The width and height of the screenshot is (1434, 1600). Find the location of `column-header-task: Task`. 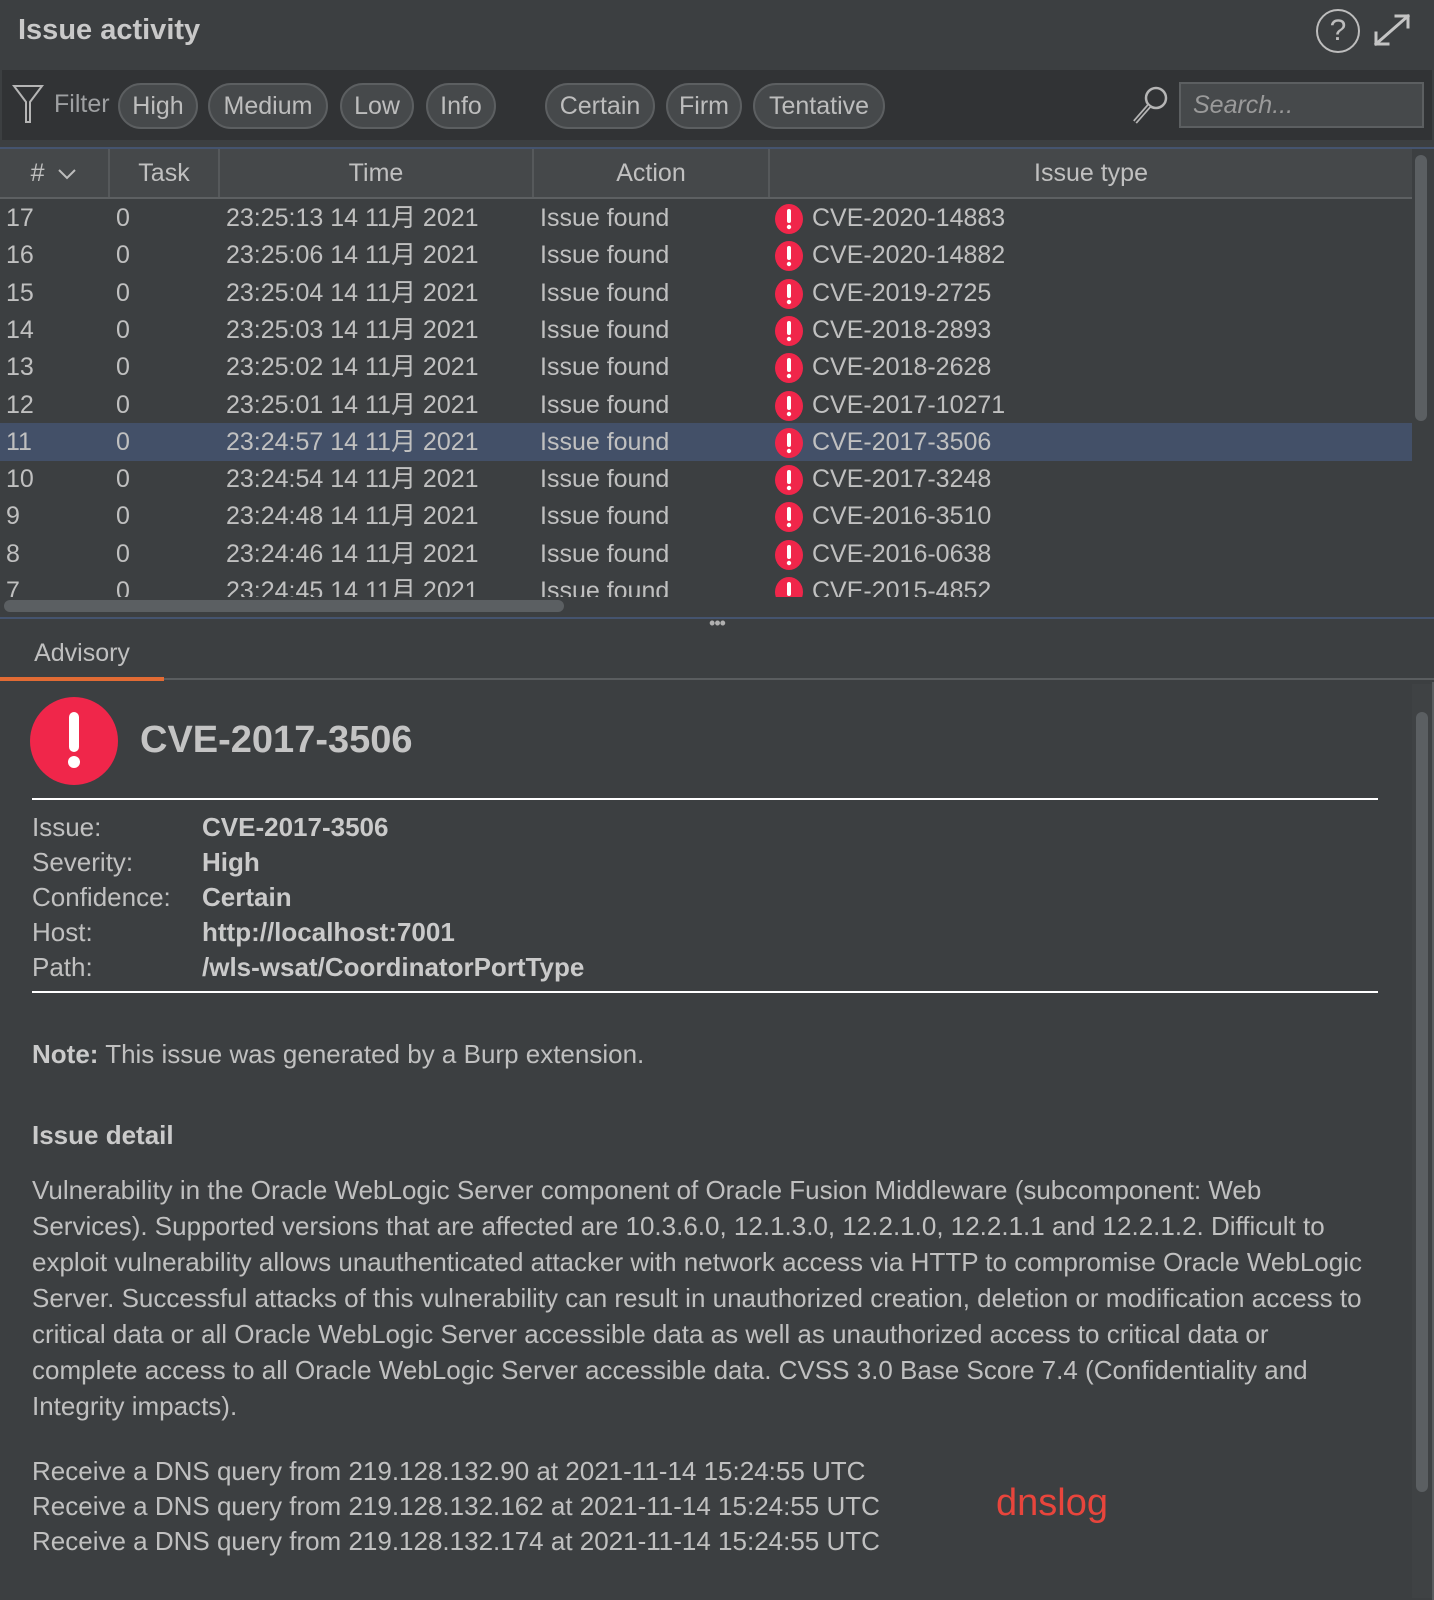

column-header-task: Task is located at coordinates (165, 173).